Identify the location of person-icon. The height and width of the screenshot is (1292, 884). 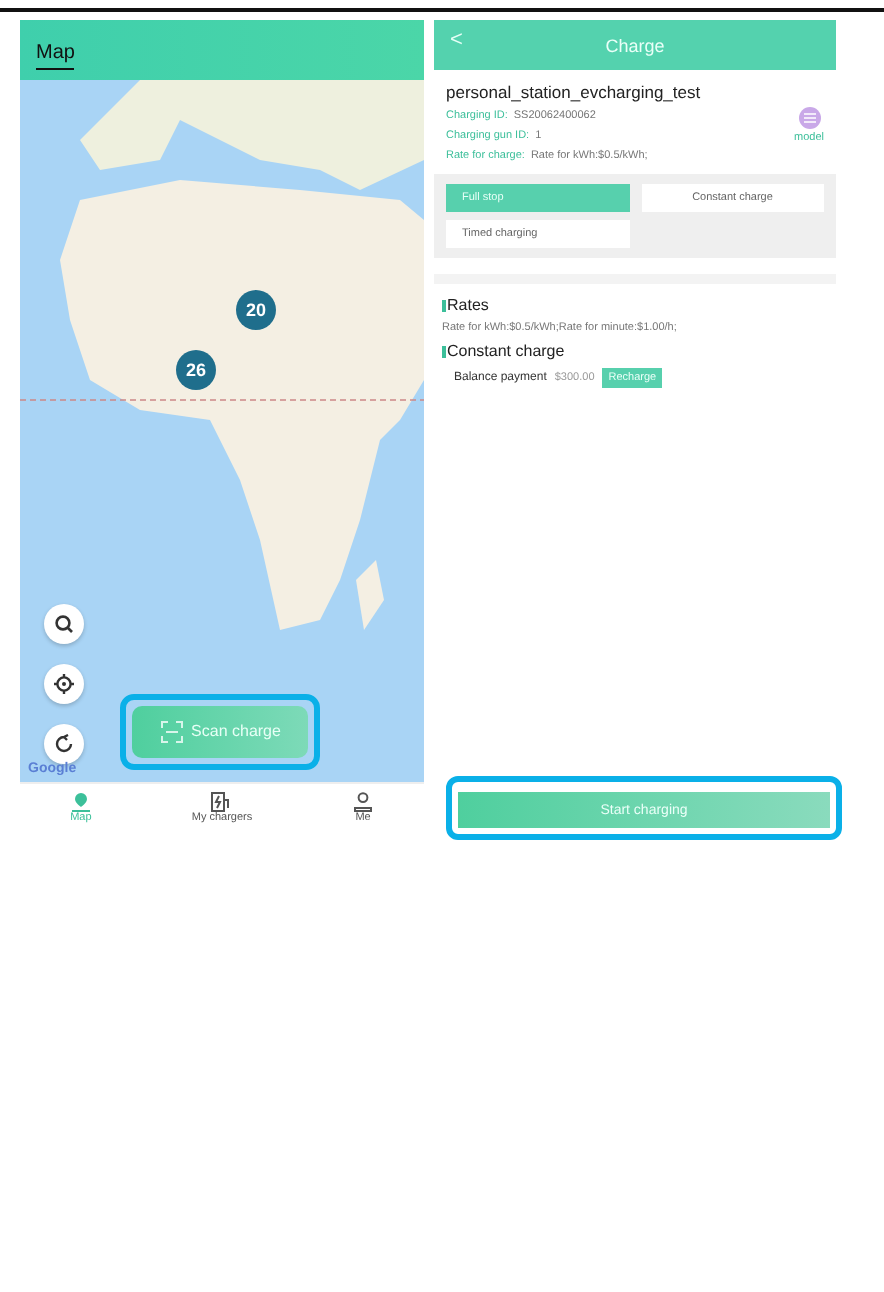
(363, 801).